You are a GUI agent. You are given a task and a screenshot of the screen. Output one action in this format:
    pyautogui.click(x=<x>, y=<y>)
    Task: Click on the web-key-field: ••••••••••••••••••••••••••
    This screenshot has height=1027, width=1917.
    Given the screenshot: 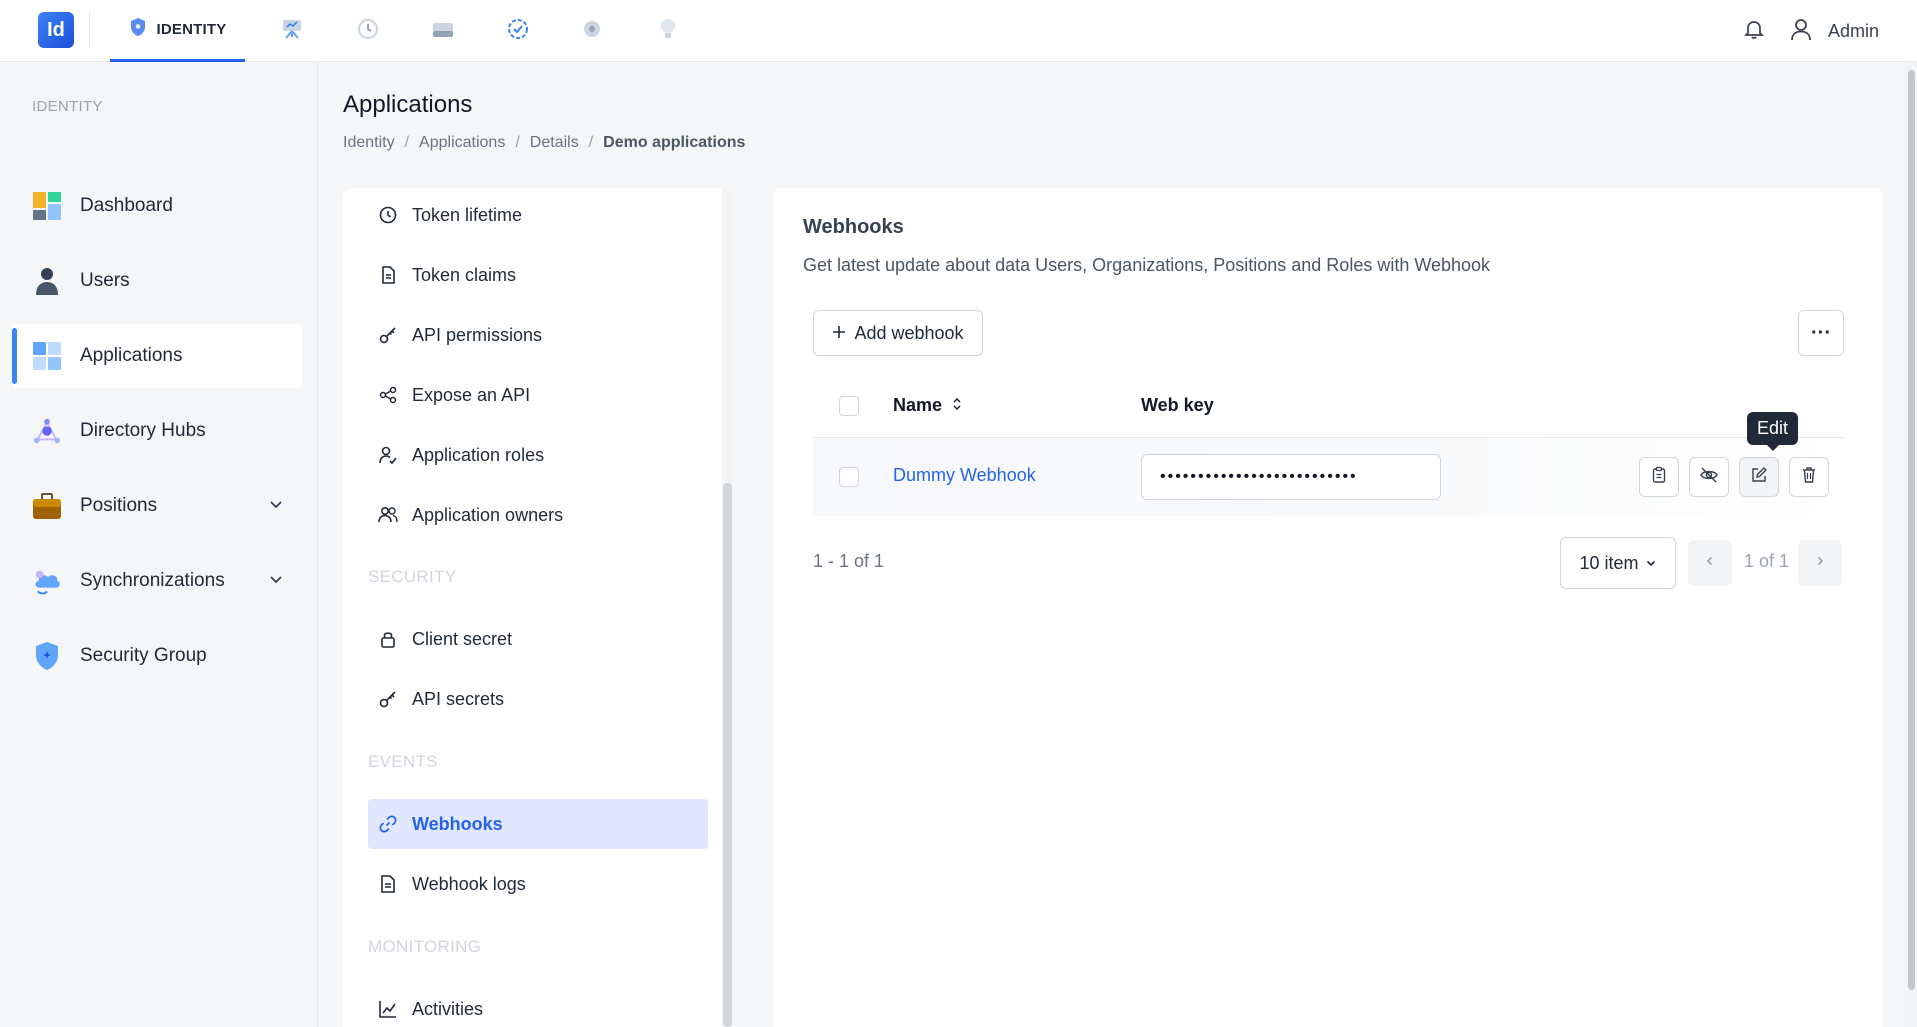 What is the action you would take?
    pyautogui.click(x=1291, y=477)
    